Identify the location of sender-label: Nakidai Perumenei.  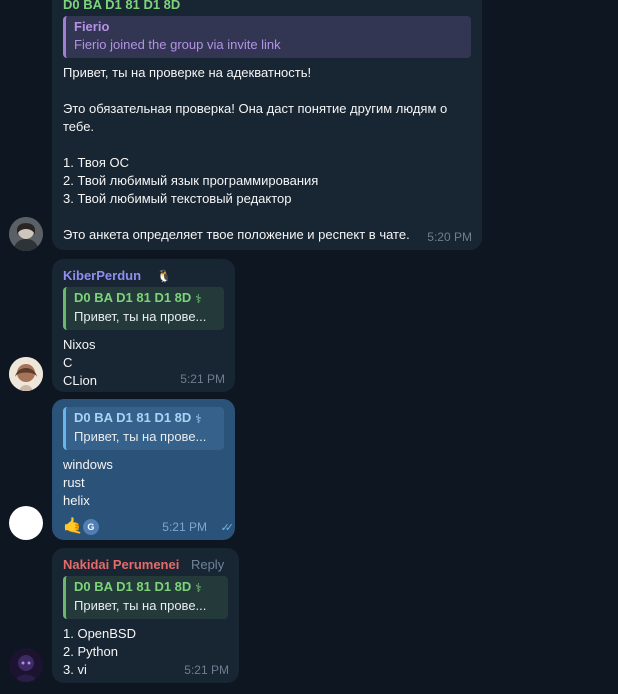
(121, 564).